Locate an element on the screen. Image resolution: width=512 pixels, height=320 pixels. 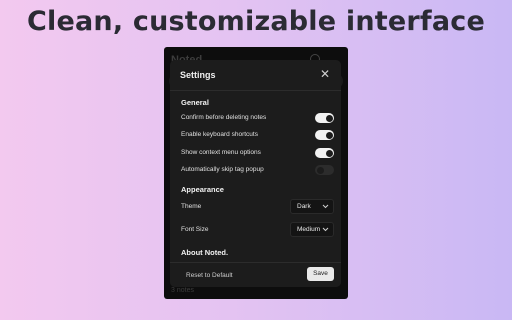
settings-header: Settings ✕ is located at coordinates (255, 75).